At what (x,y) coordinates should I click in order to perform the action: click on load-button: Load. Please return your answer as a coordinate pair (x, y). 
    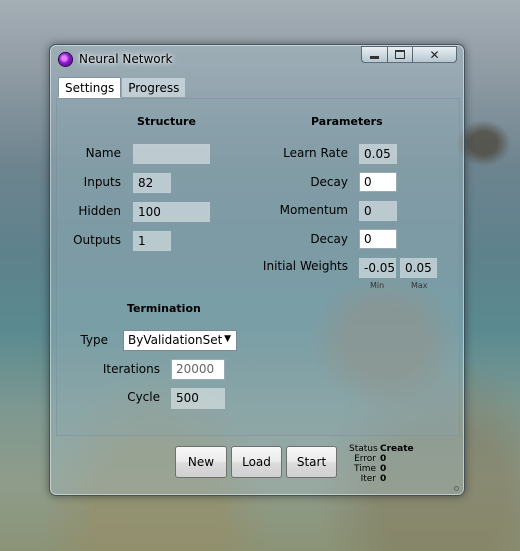
    Looking at the image, I should click on (256, 462).